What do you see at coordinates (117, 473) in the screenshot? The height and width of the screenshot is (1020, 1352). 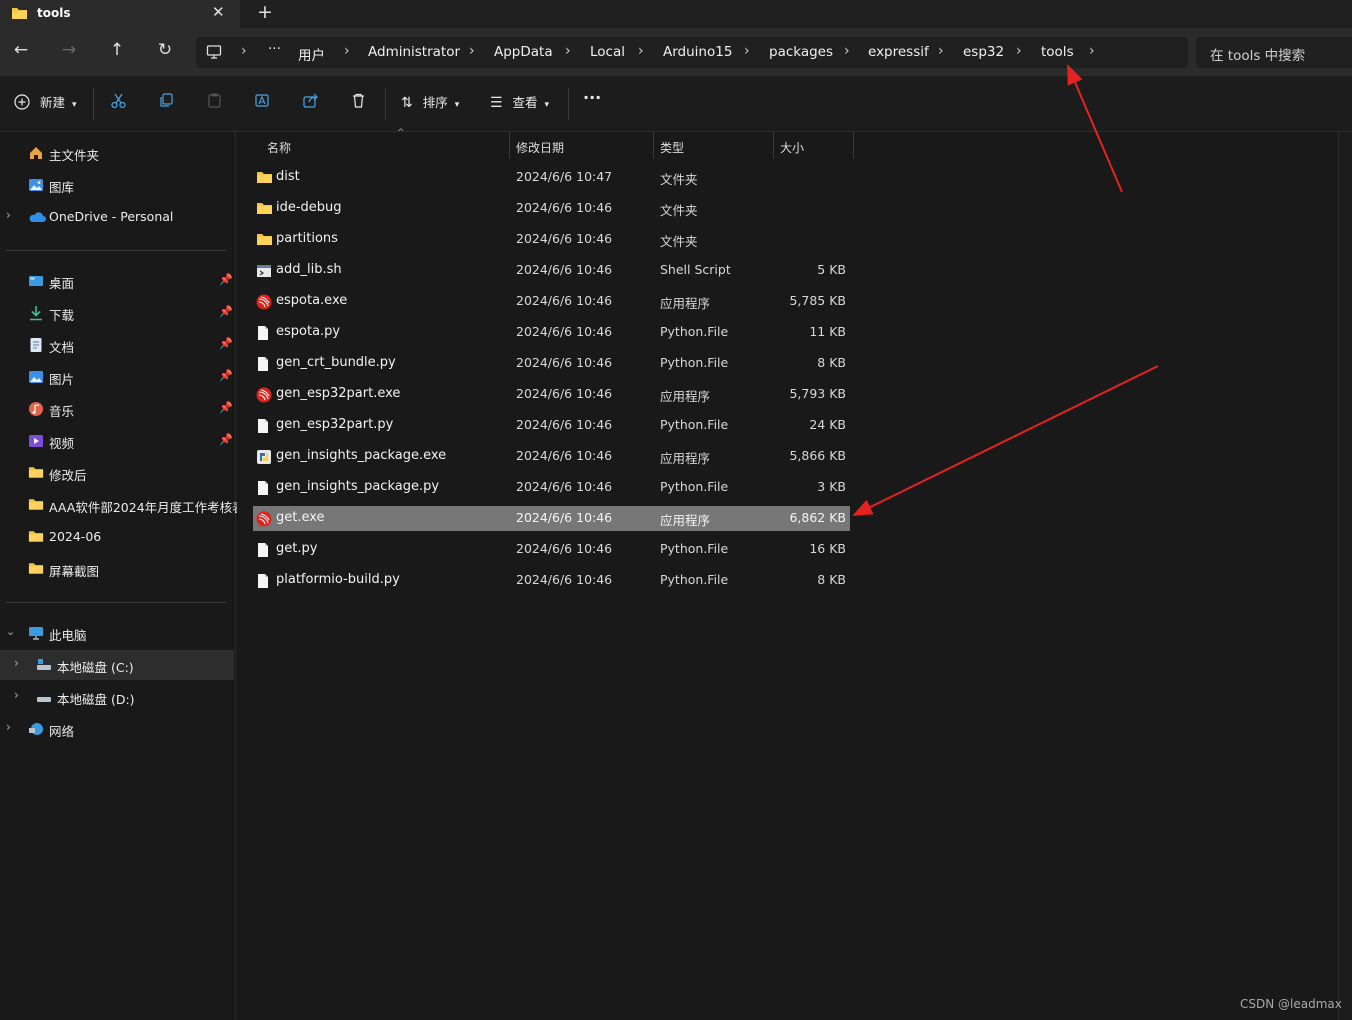 I see `sidebar-item-folder: 修改后` at bounding box center [117, 473].